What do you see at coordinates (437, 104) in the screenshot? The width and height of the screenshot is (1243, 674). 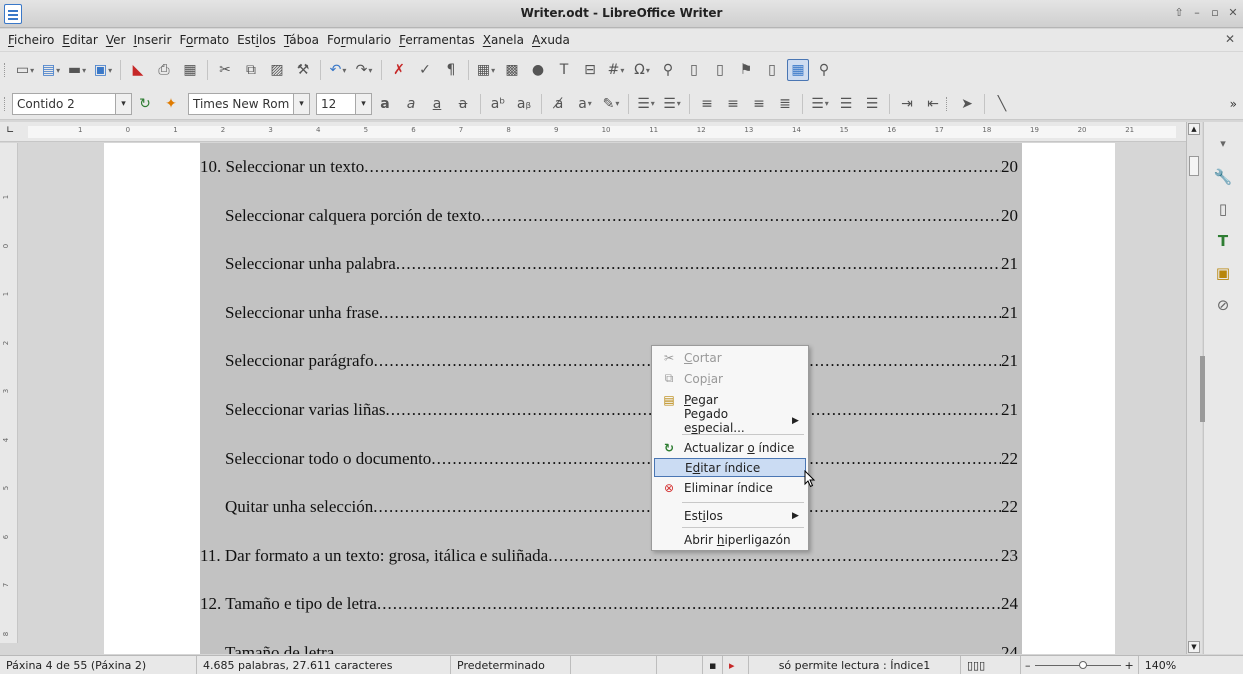 I see `underline-icon: a` at bounding box center [437, 104].